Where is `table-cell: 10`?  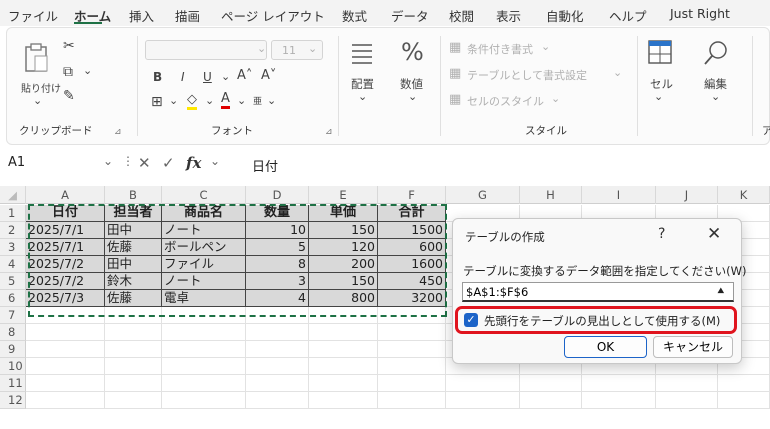
table-cell: 10 is located at coordinates (277, 230).